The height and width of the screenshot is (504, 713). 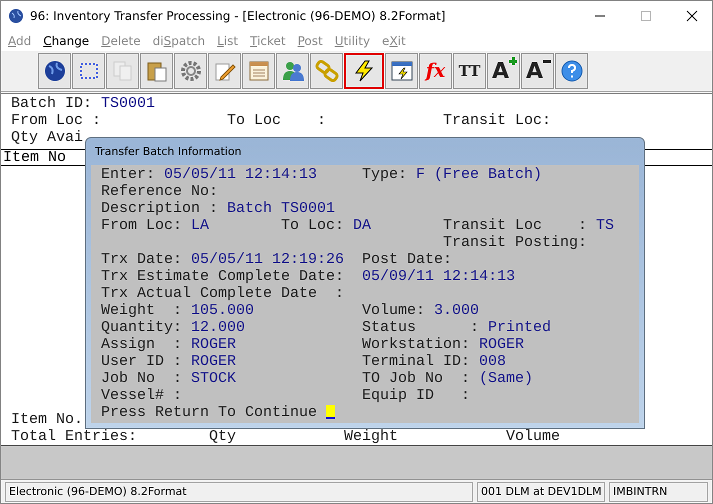 I want to click on field-label: Transit Posting:, so click(x=515, y=242).